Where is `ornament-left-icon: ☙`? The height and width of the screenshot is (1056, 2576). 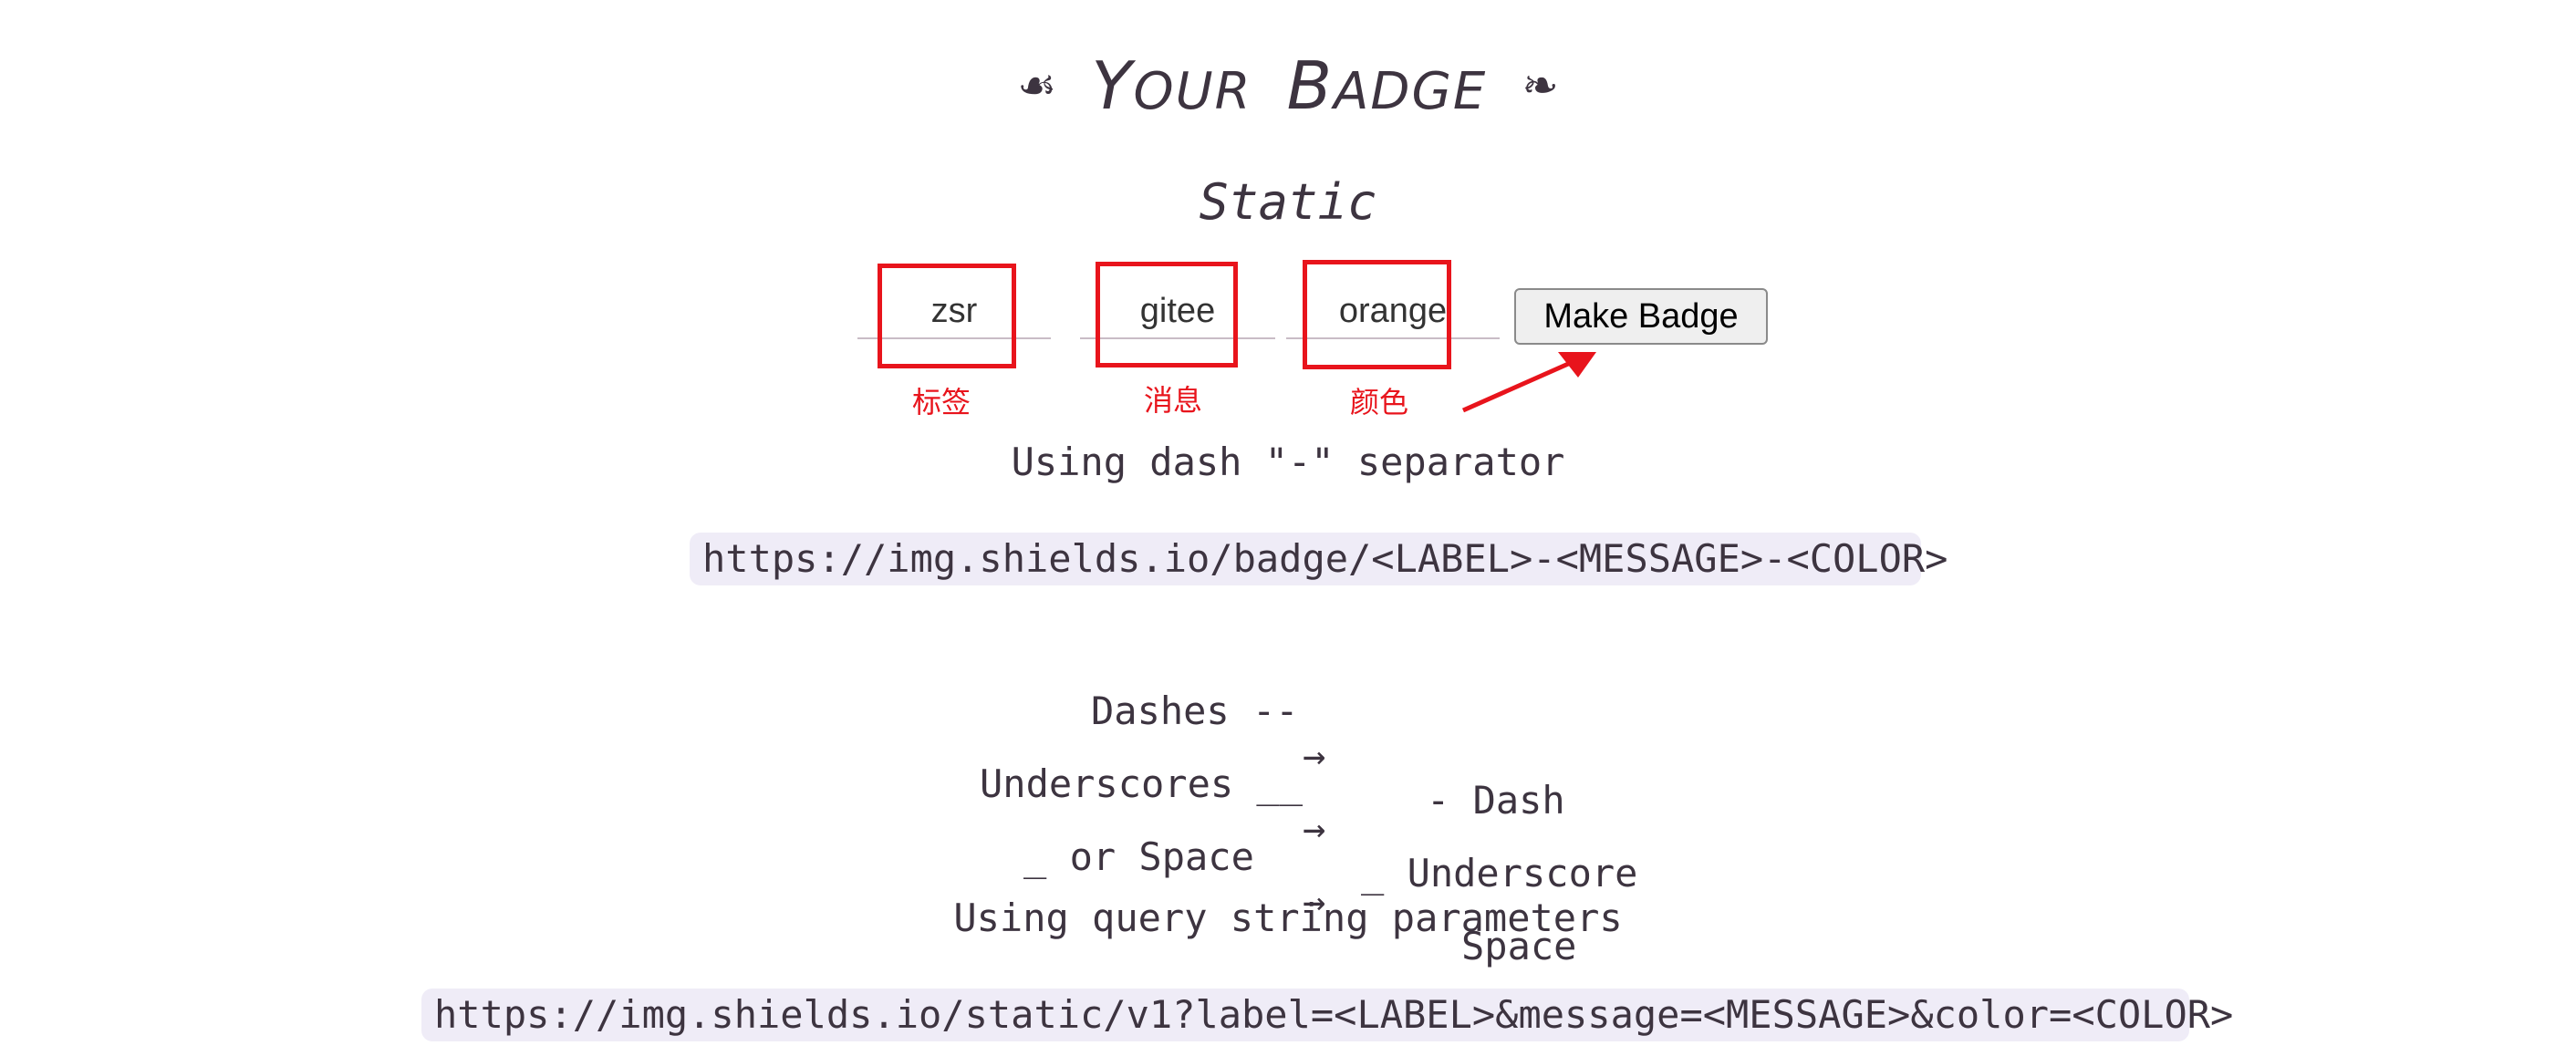
ornament-left-icon: ☙ is located at coordinates (1037, 86).